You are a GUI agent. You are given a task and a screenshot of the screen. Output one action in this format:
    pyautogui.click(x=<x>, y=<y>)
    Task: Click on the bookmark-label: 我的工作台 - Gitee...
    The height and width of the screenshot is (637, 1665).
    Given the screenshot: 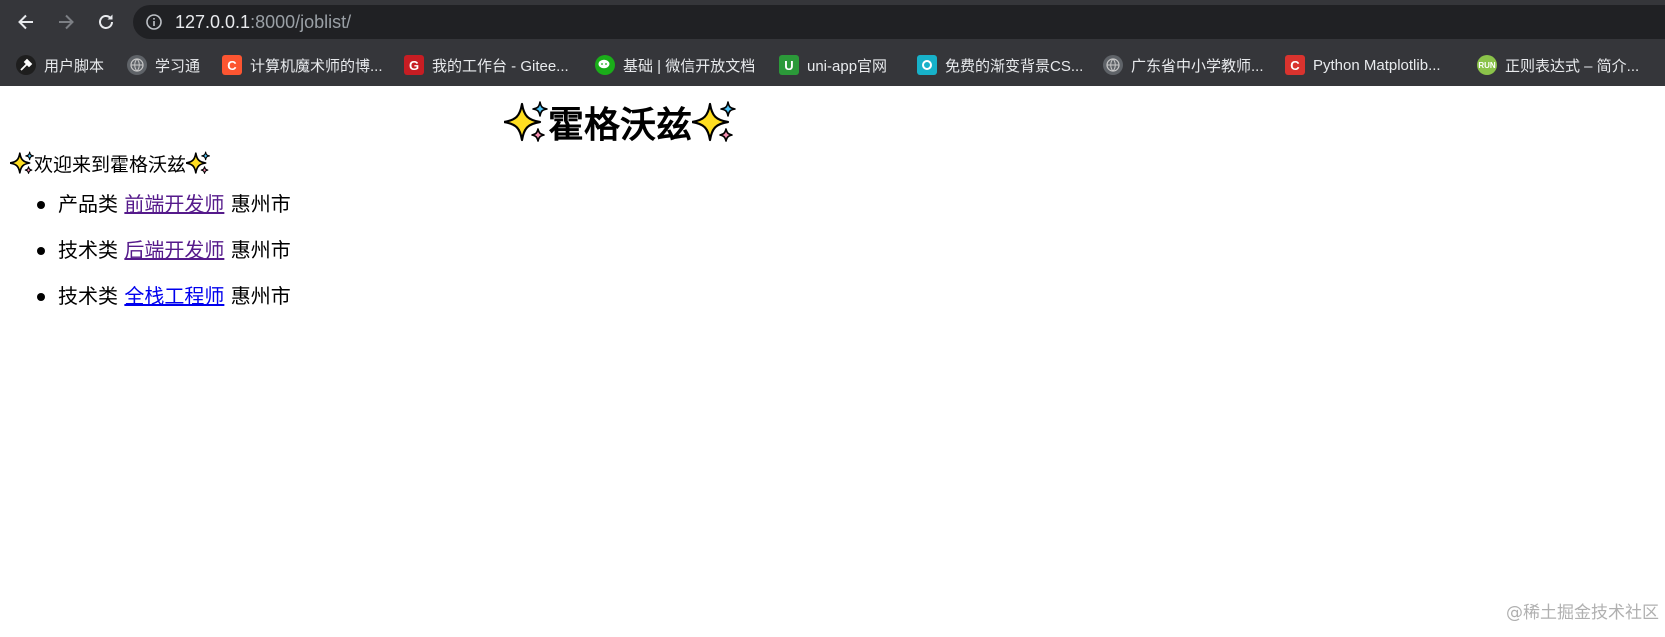 What is the action you would take?
    pyautogui.click(x=500, y=66)
    